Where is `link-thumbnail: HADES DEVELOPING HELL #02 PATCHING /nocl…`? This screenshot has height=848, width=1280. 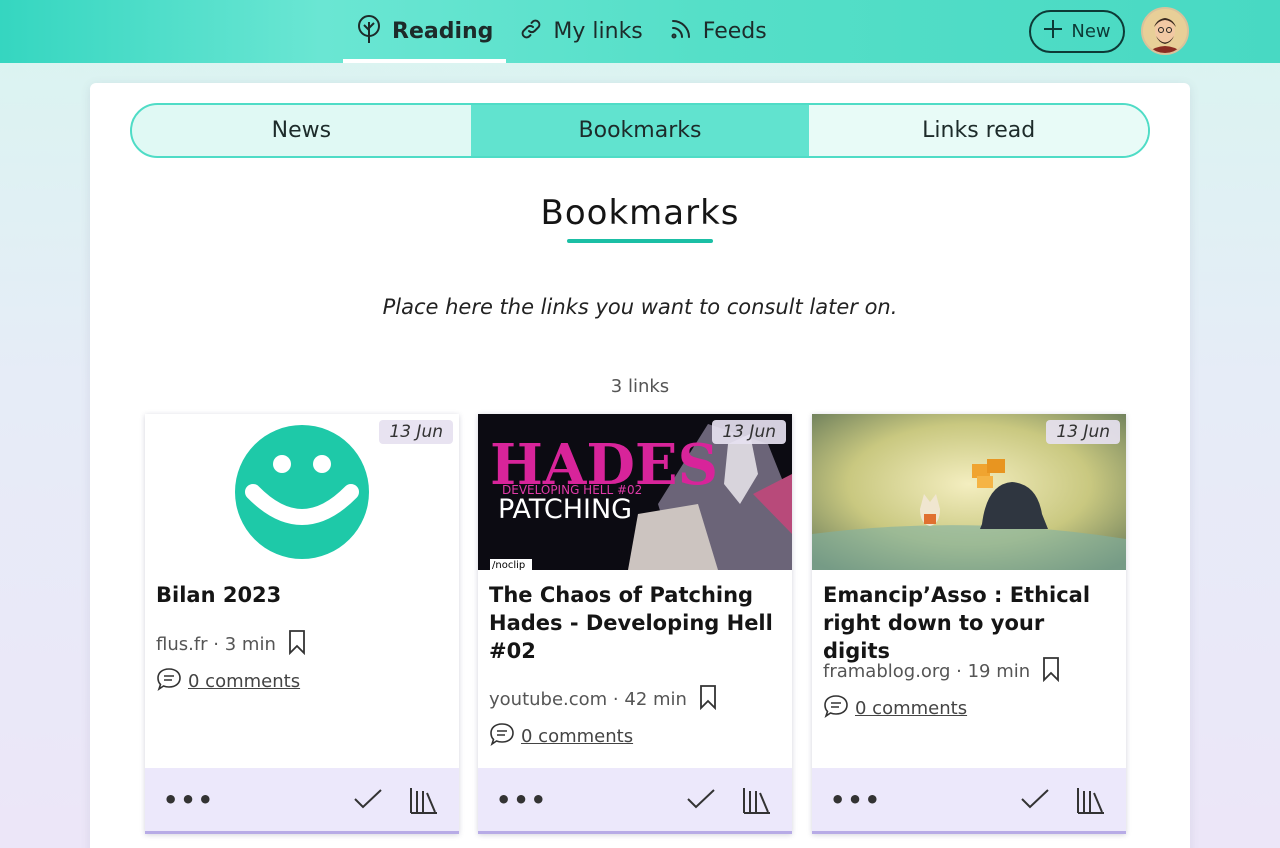 link-thumbnail: HADES DEVELOPING HELL #02 PATCHING /nocl… is located at coordinates (635, 492).